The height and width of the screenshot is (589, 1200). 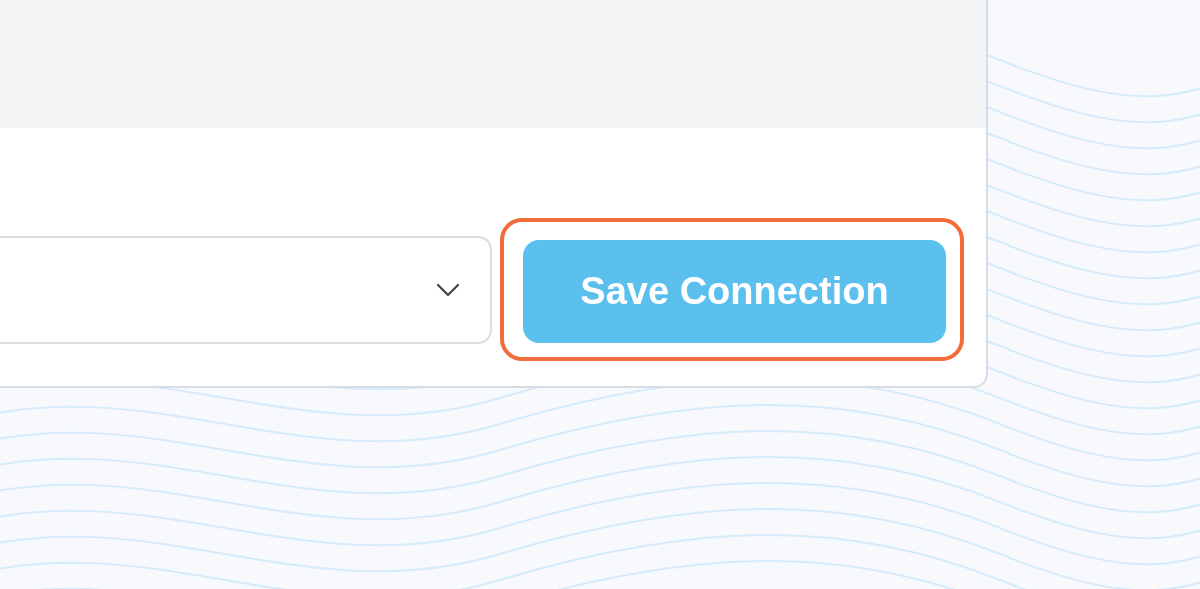 I want to click on dropdown-field, so click(x=246, y=289).